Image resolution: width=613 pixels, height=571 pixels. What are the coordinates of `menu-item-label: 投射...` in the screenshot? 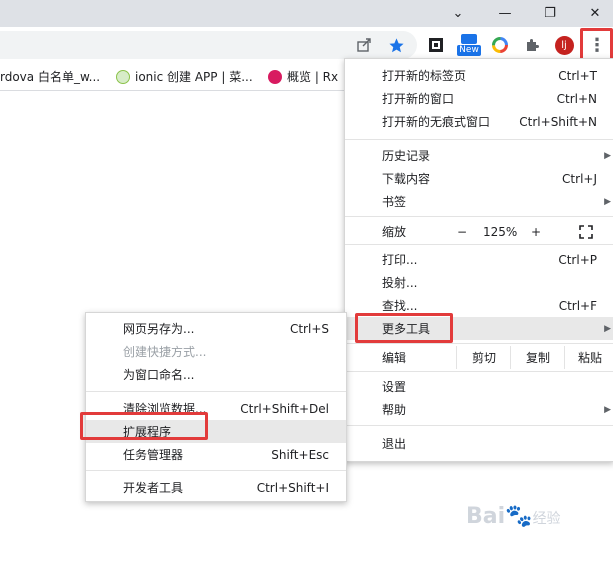 It's located at (400, 283).